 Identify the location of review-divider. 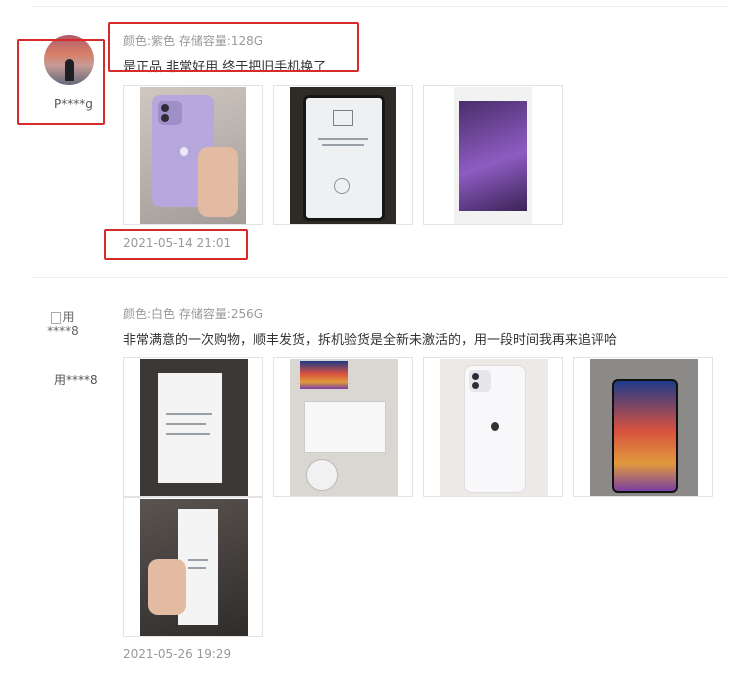
(380, 277).